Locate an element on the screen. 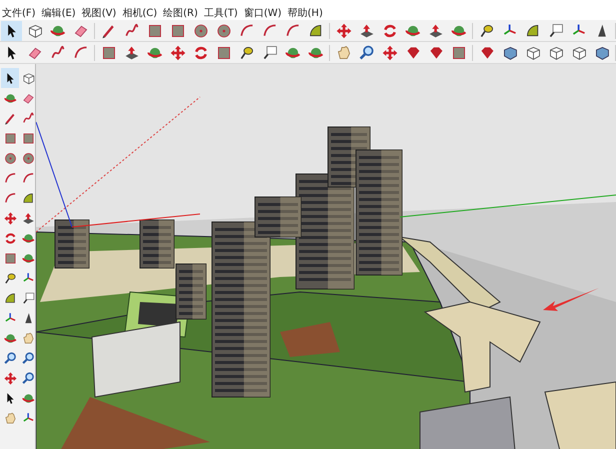 The width and height of the screenshot is (616, 449). menu-item: 文件(F) is located at coordinates (22, 13).